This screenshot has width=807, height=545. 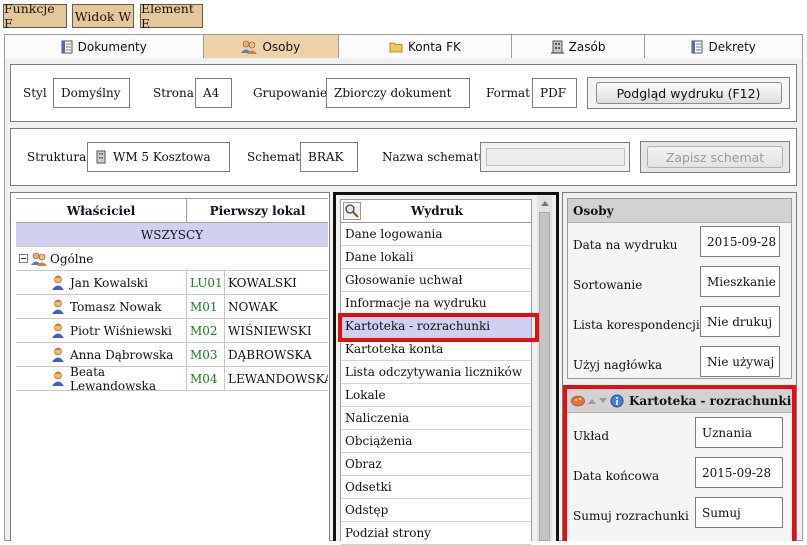 I want to click on scroll-up-arrow-icon, so click(x=544, y=203).